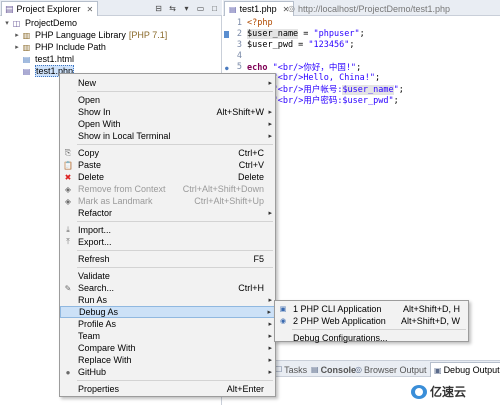  I want to click on tab-label: Console, so click(338, 369).